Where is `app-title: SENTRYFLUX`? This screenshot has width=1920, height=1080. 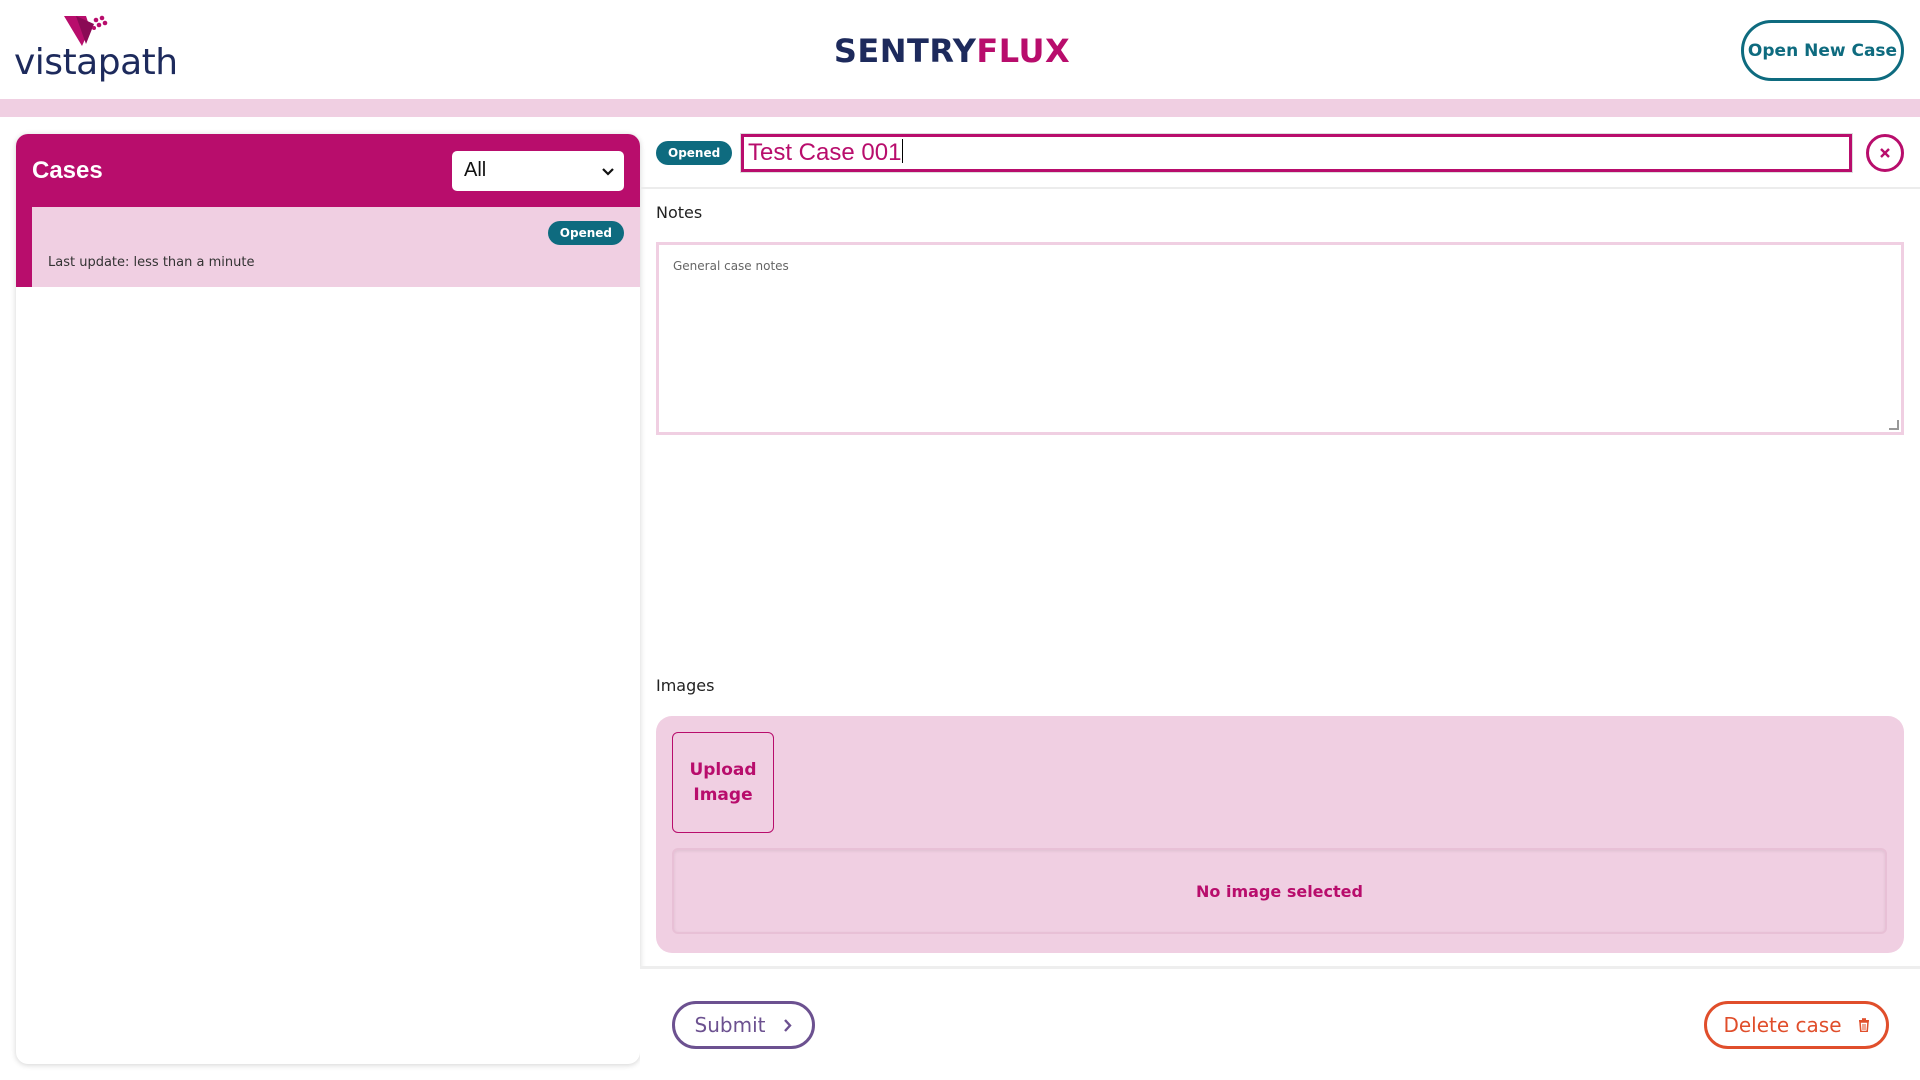 app-title: SENTRYFLUX is located at coordinates (952, 51).